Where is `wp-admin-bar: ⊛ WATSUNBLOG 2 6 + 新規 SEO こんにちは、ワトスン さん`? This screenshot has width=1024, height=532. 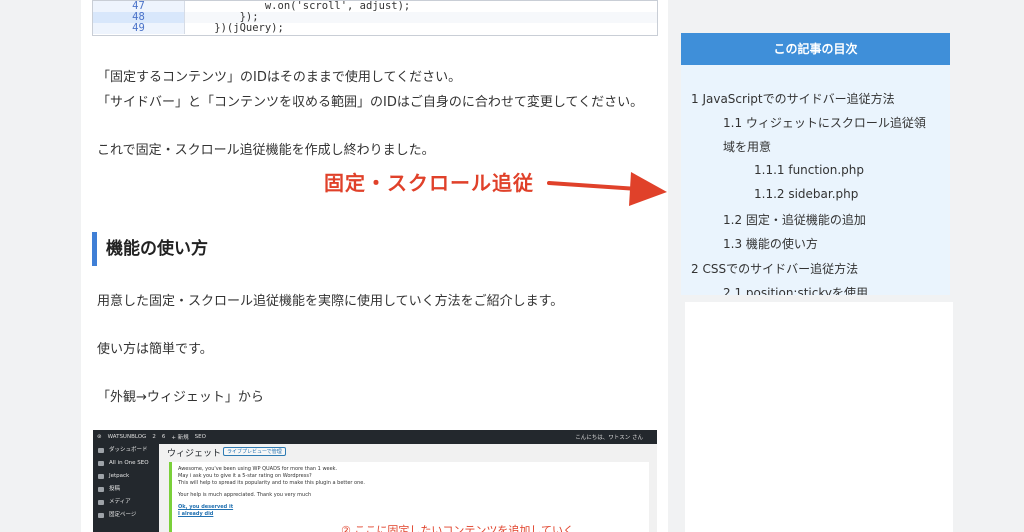 wp-admin-bar: ⊛ WATSUNBLOG 2 6 + 新規 SEO こんにちは、ワトスン さん is located at coordinates (375, 437).